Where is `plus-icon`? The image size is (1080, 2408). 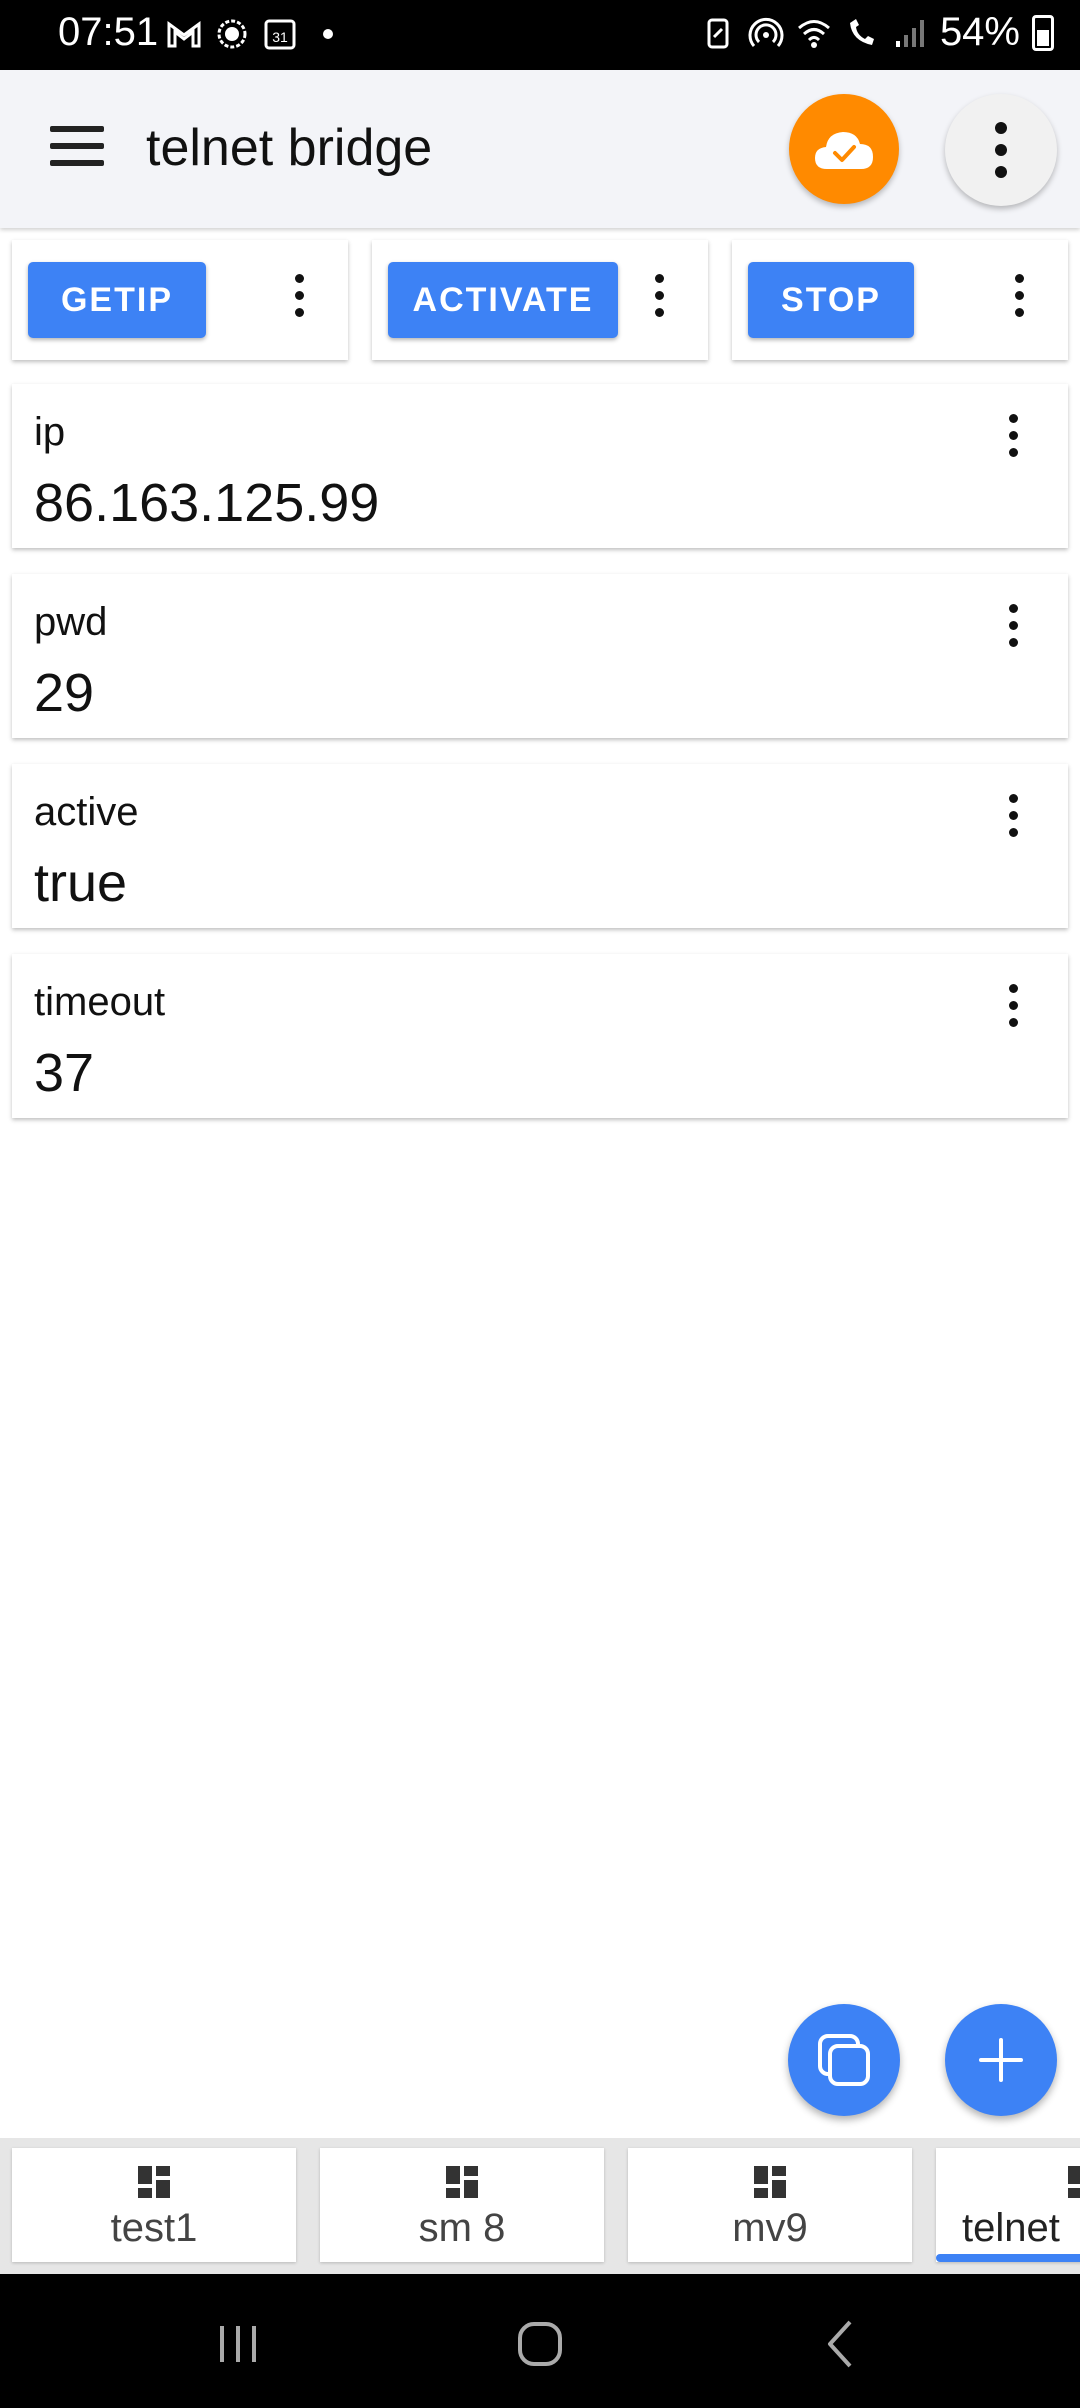
plus-icon is located at coordinates (1001, 2060).